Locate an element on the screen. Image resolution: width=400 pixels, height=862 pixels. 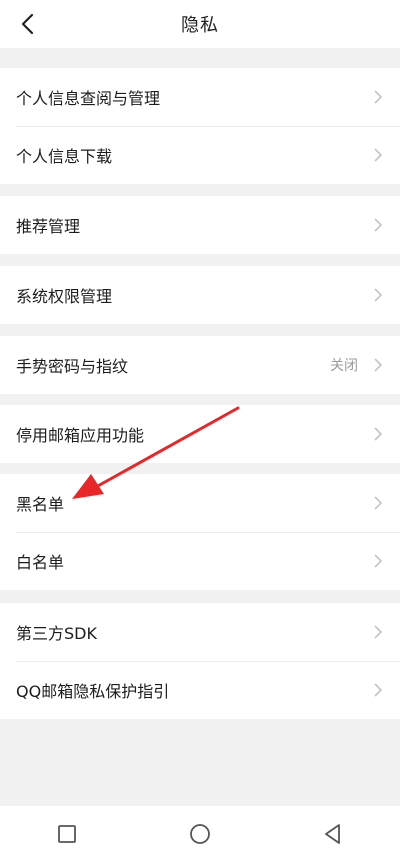
settings-group-disable-mail: 停用邮箱应用功能 is located at coordinates (200, 434).